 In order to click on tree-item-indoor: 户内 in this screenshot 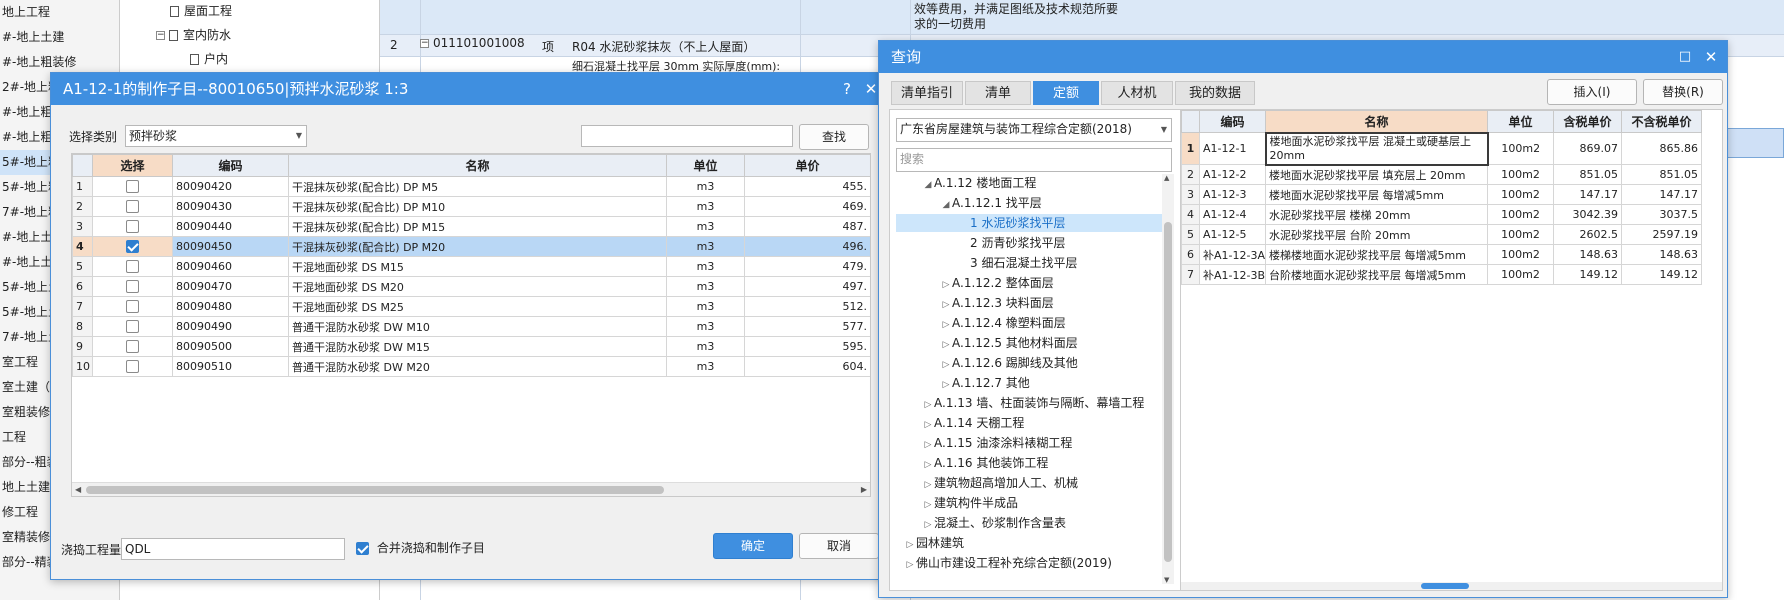, I will do `click(209, 59)`.